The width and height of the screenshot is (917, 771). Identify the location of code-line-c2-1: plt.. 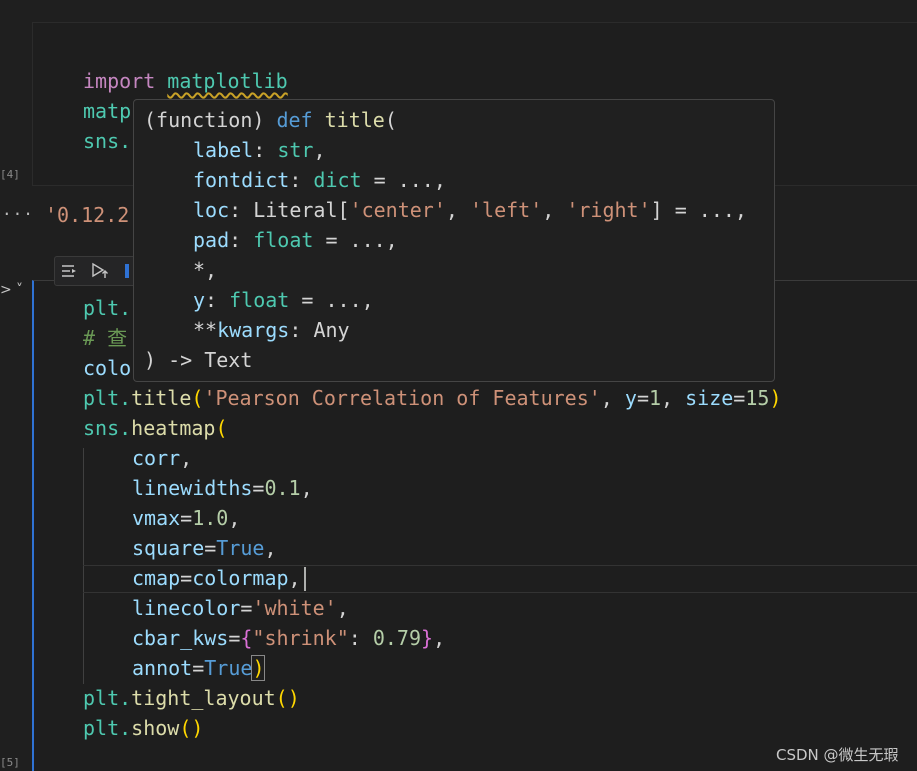
(107, 308).